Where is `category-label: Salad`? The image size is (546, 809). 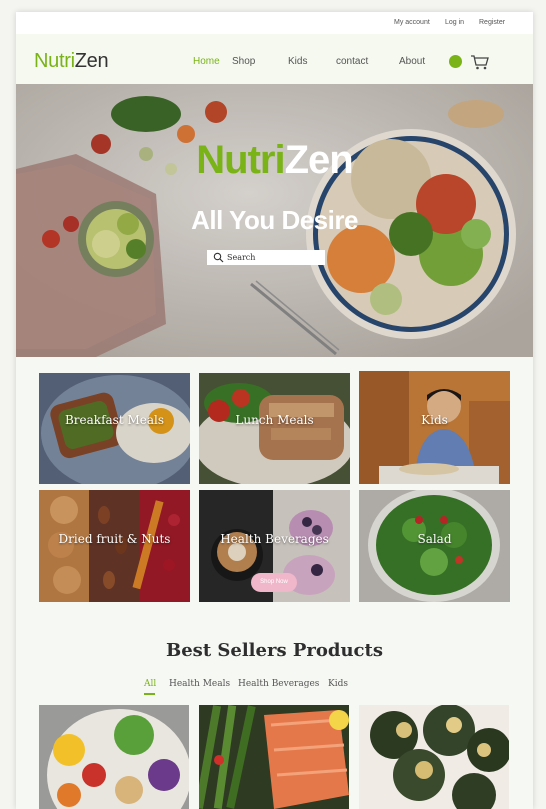
category-label: Salad is located at coordinates (434, 539).